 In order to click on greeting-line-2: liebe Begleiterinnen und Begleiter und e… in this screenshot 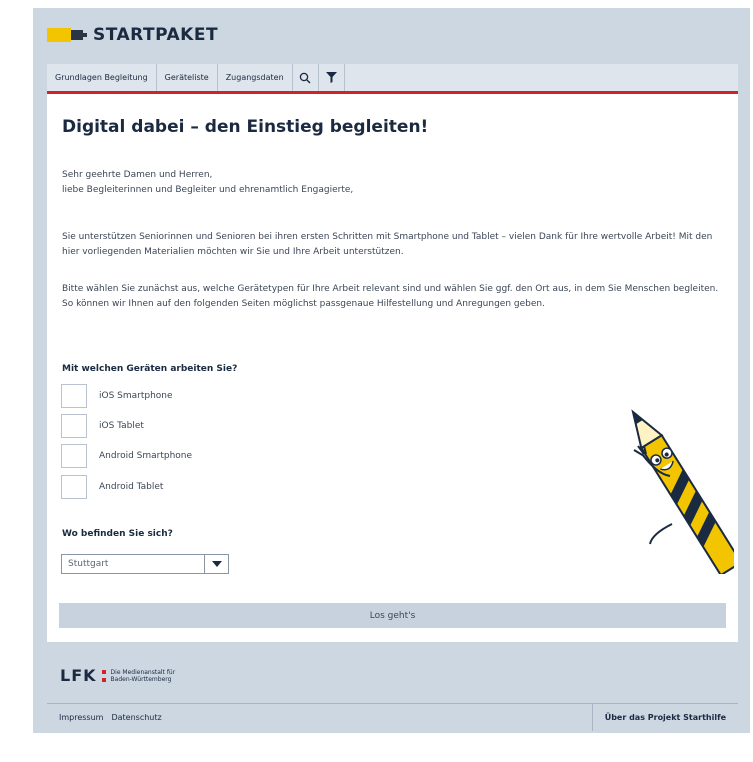, I will do `click(208, 190)`.